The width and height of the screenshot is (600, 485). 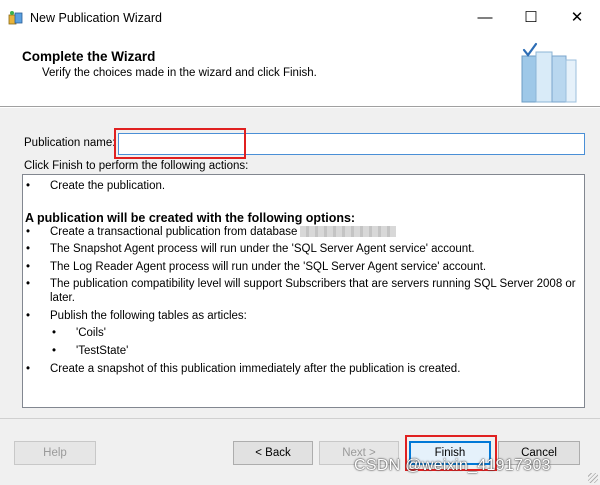 What do you see at coordinates (485, 18) in the screenshot?
I see `minimize-button: —` at bounding box center [485, 18].